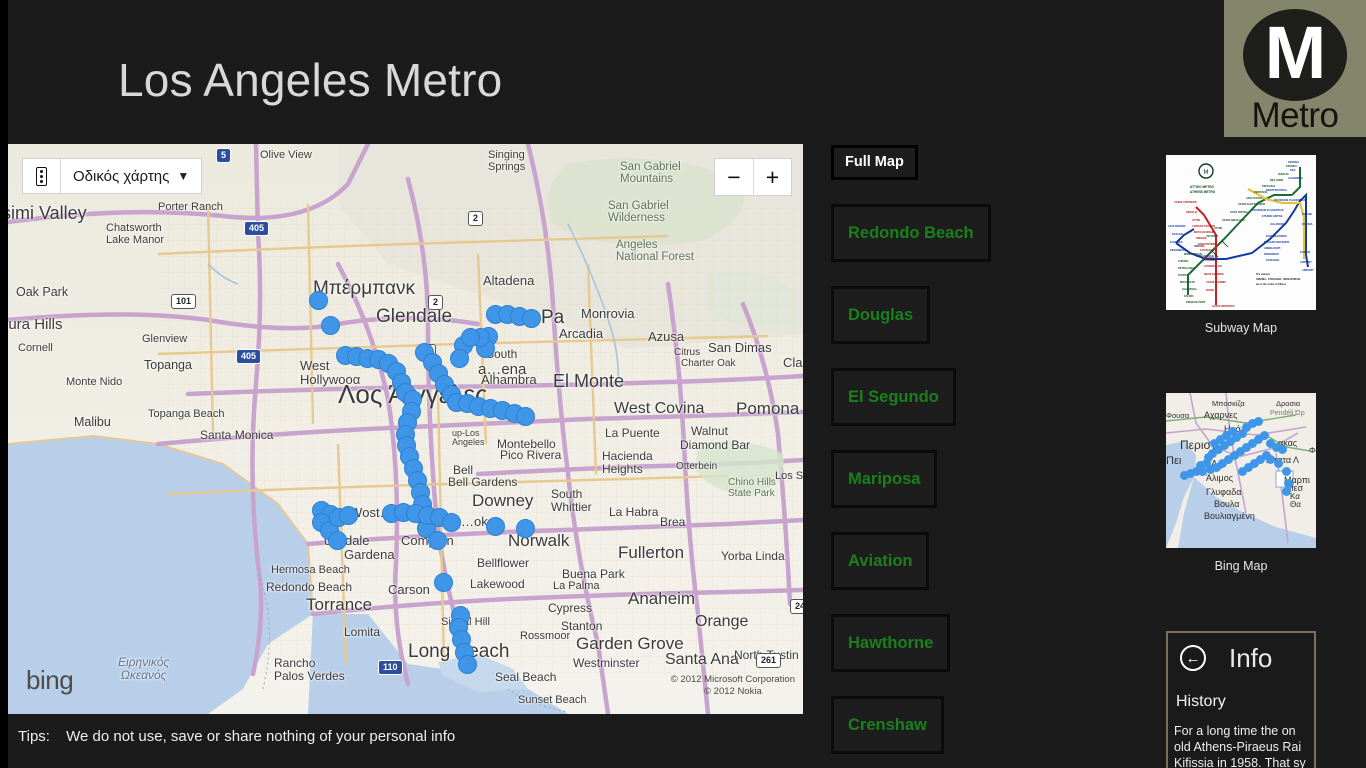 The height and width of the screenshot is (768, 1366). Describe the element at coordinates (1178, 415) in the screenshot. I see `bing-mini-label: Φουσα` at that location.